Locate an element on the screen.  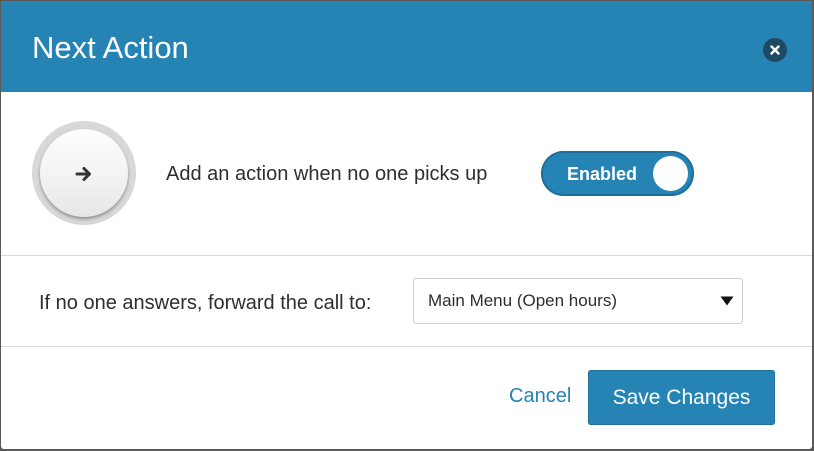
close-button is located at coordinates (775, 50).